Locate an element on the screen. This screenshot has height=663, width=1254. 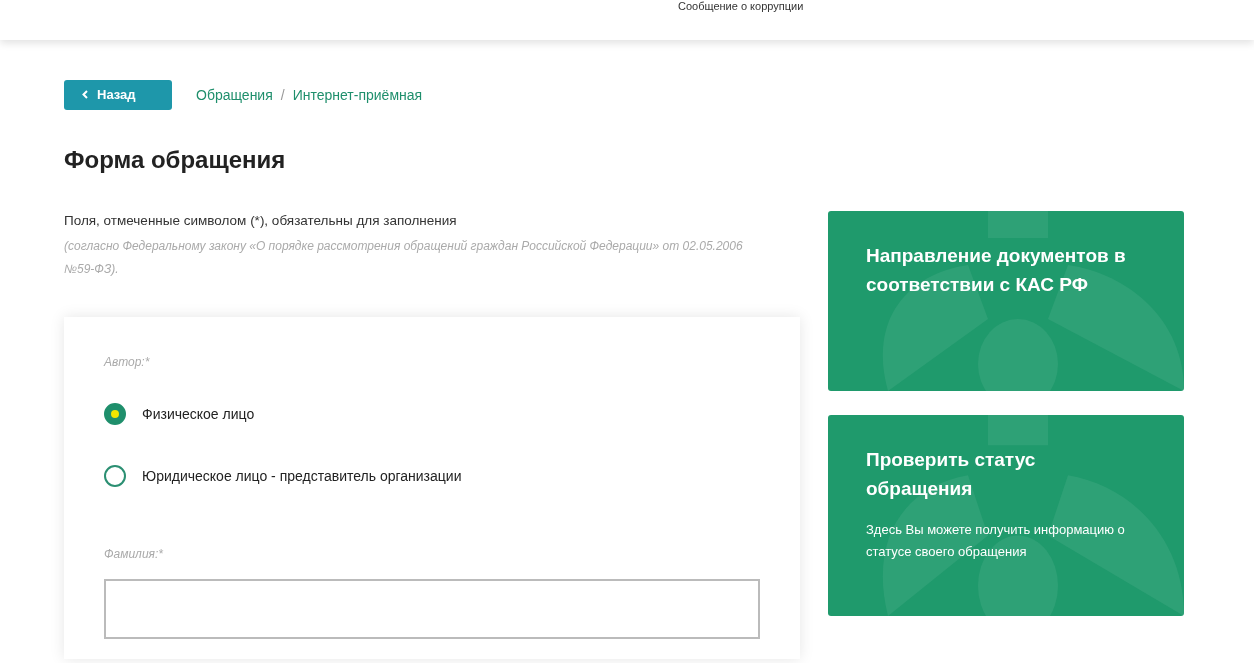
card-title: Проверить статус обращения is located at coordinates (951, 474).